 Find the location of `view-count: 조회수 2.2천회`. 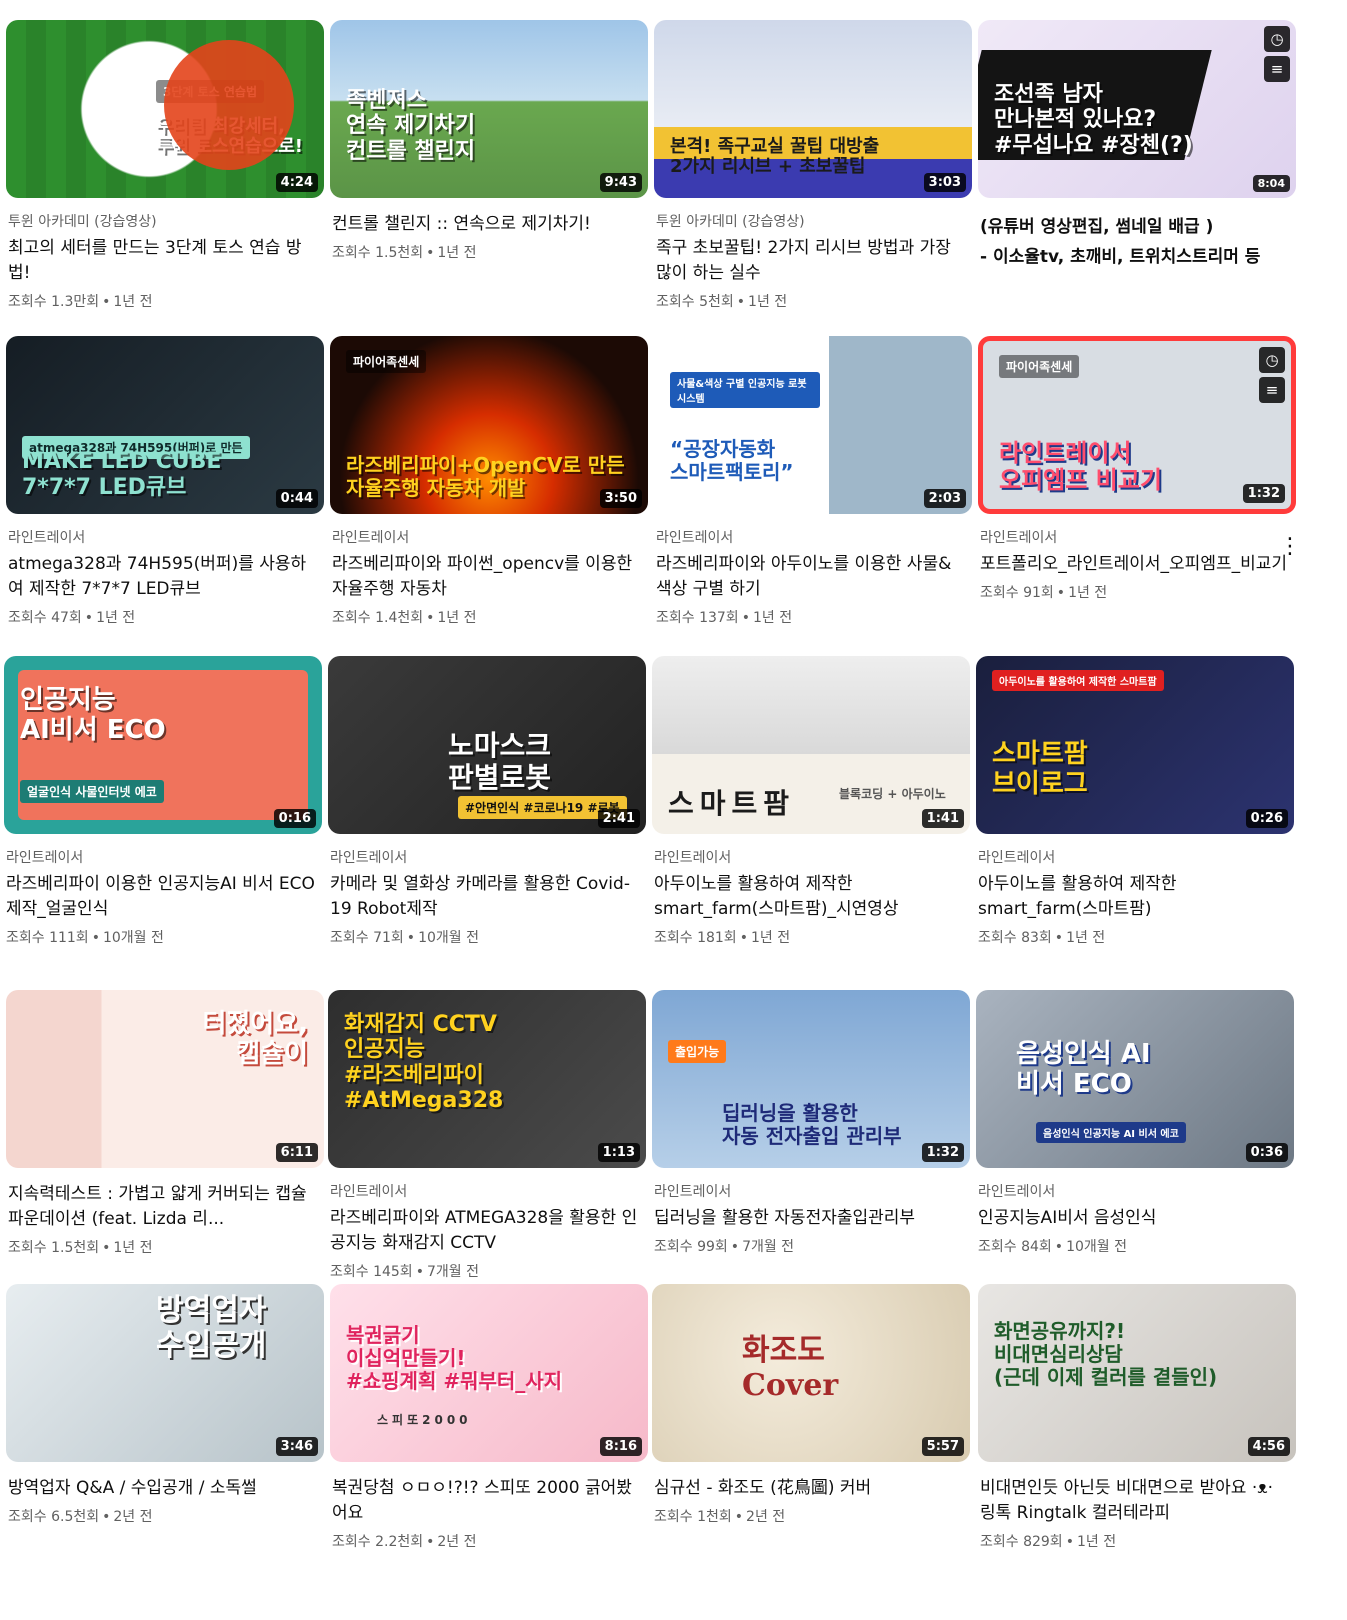

view-count: 조회수 2.2천회 is located at coordinates (378, 1542).